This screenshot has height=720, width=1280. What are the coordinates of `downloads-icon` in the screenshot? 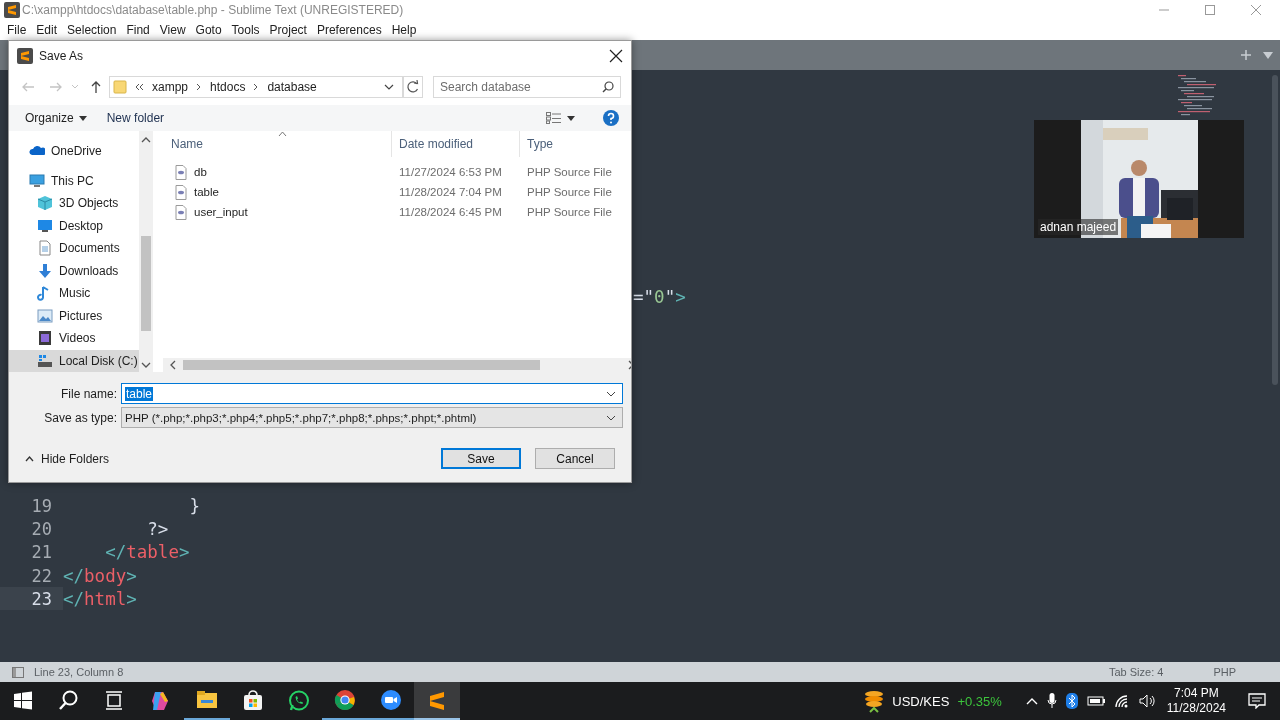 It's located at (45, 270).